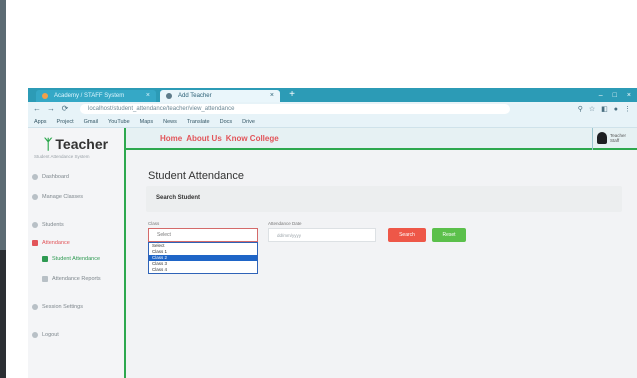 This screenshot has height=378, width=637. Describe the element at coordinates (146, 122) in the screenshot. I see `bookmark-item: Maps` at that location.